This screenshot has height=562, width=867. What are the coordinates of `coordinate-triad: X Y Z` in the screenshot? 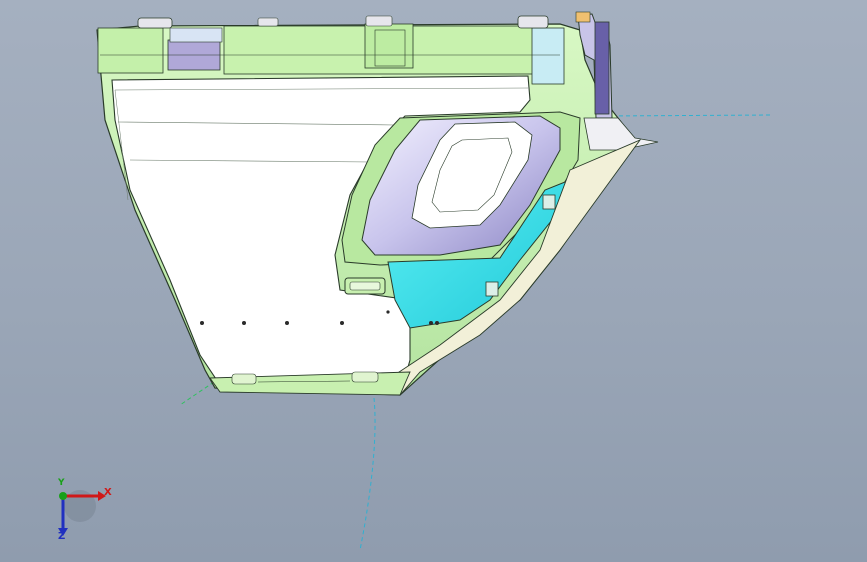 It's located at (80, 513).